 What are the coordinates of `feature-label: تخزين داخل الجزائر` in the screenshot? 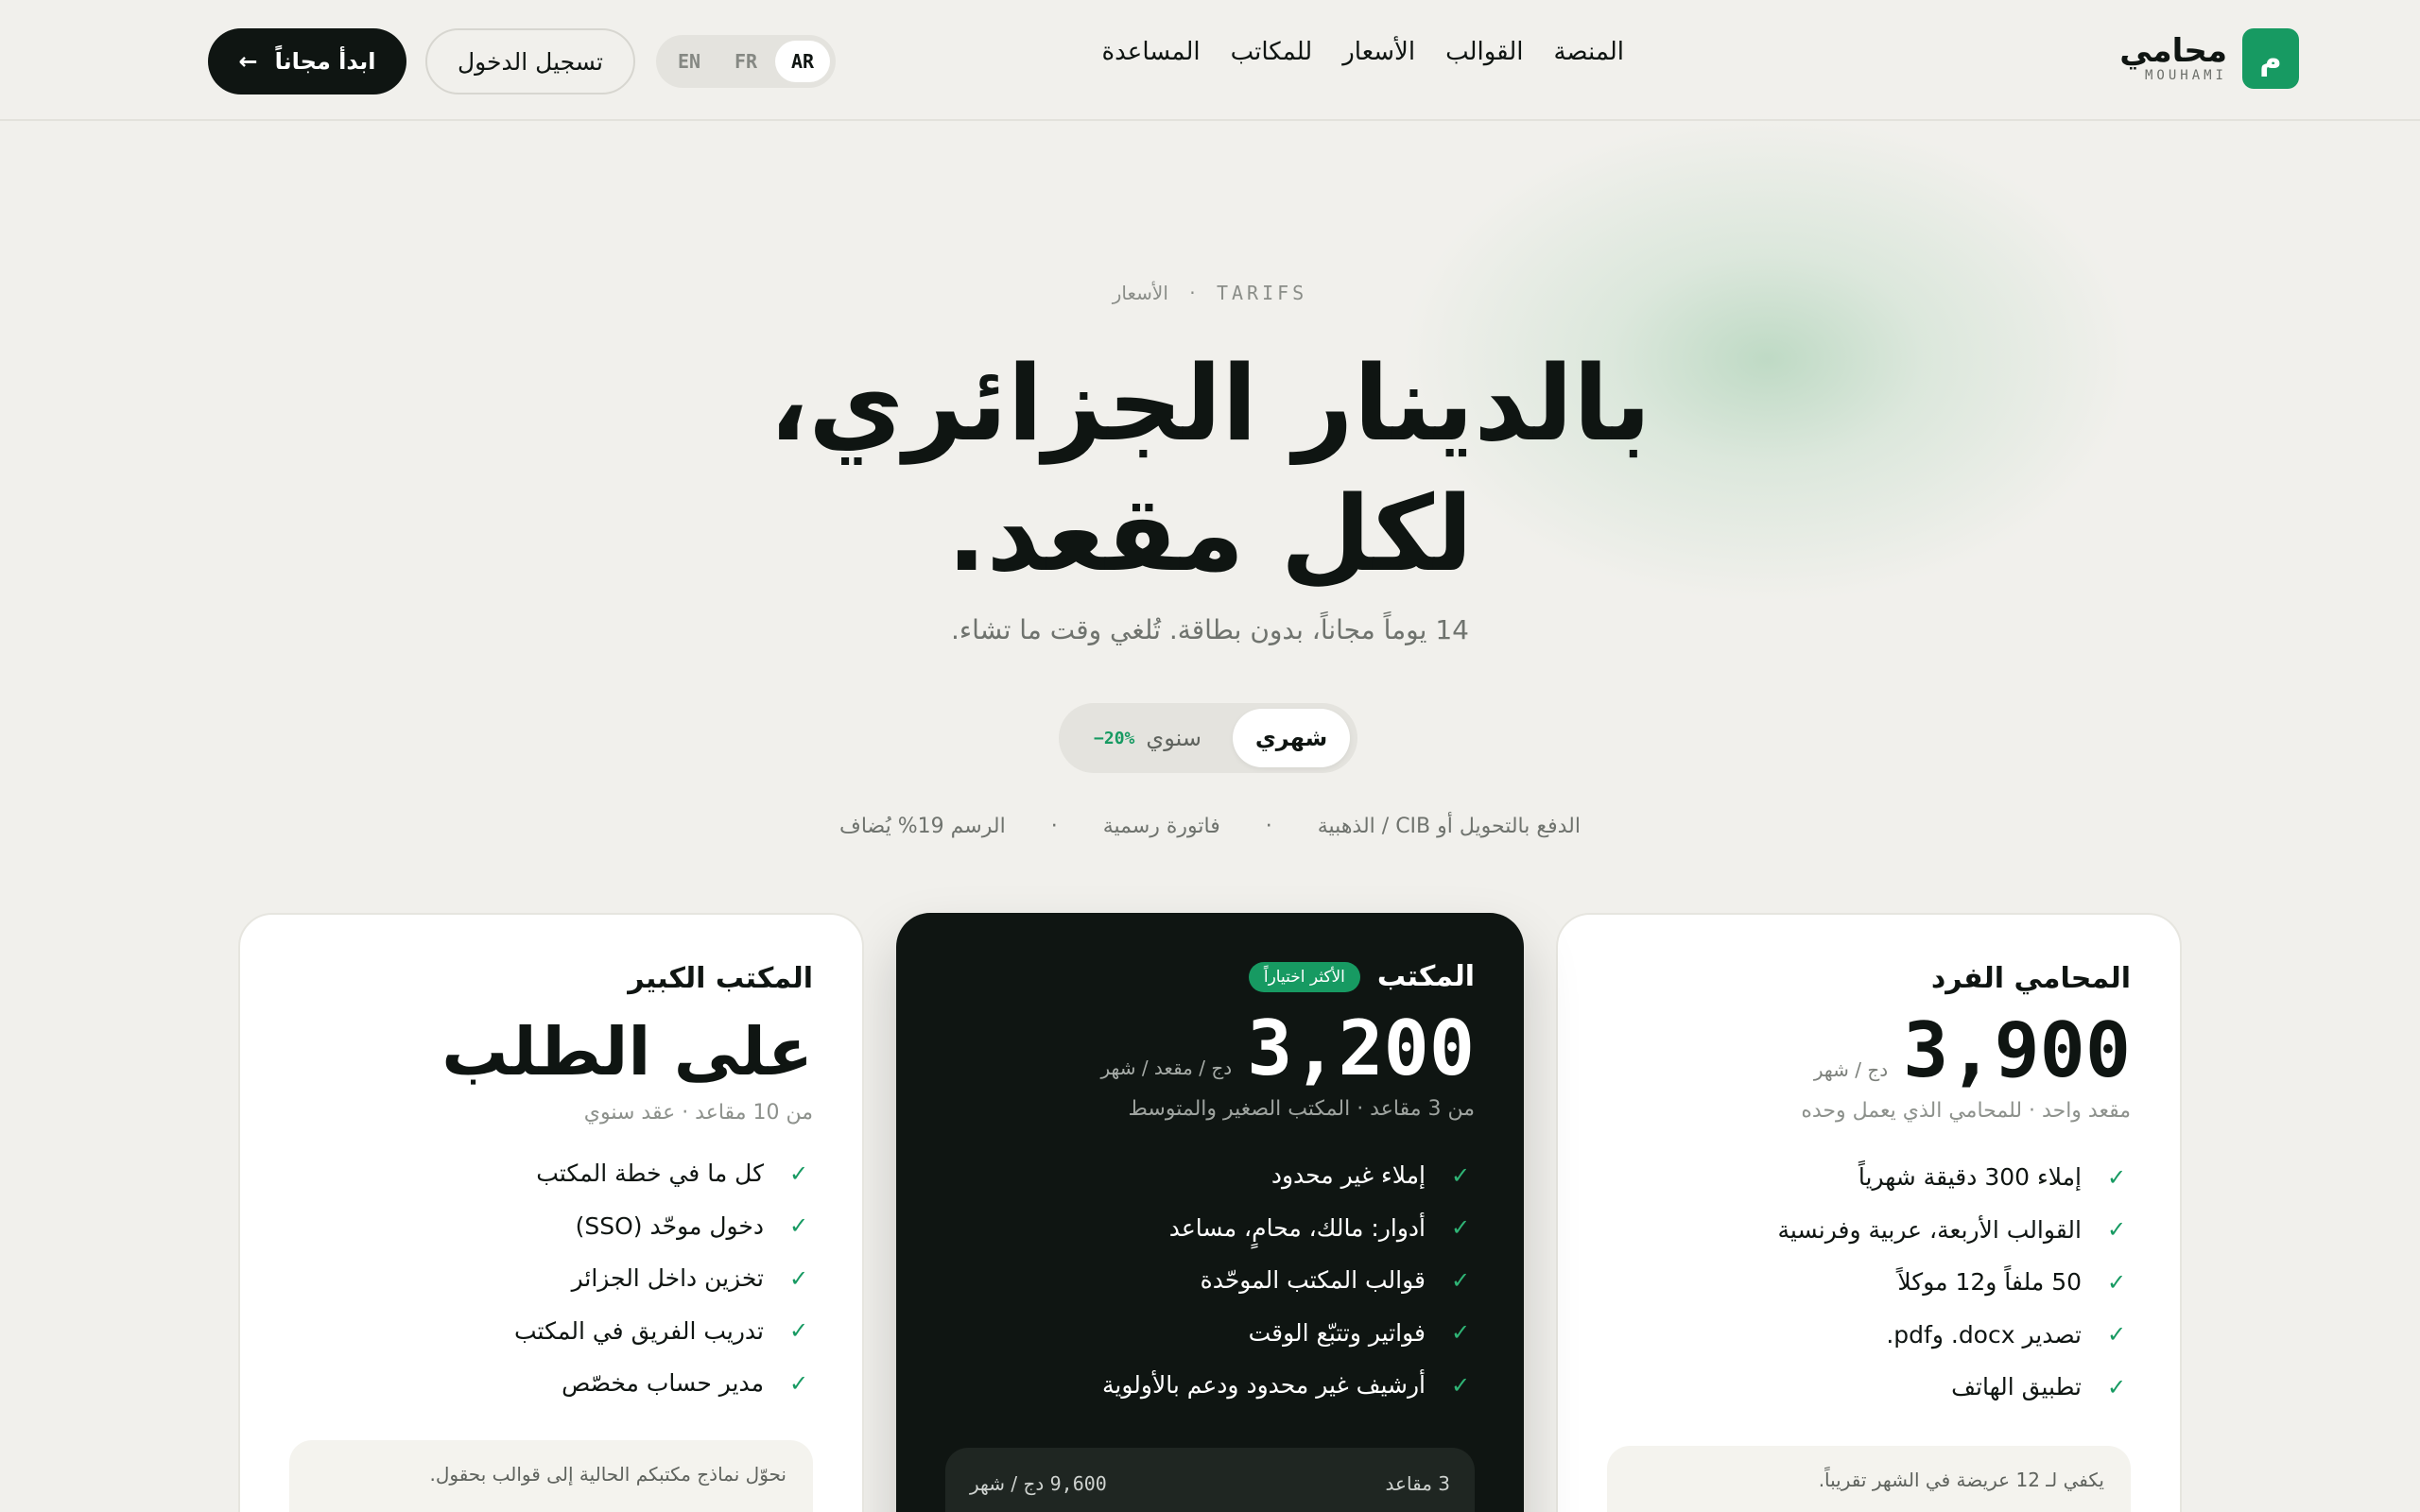 It's located at (667, 1278).